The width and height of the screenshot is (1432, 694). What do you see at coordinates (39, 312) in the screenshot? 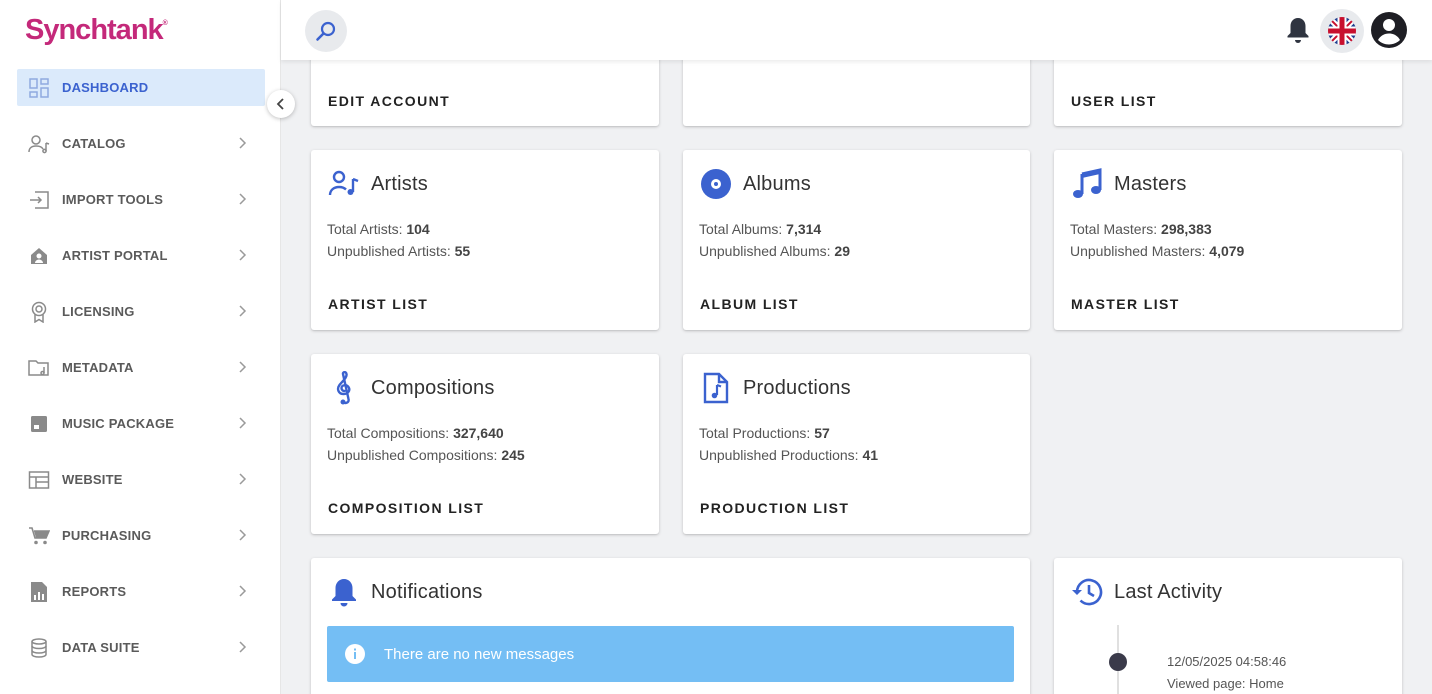
I see `licensing-icon` at bounding box center [39, 312].